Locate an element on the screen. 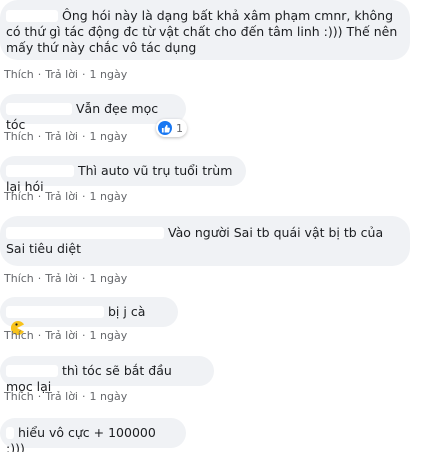  comment-text: hiểu vô cực + 100000 :))) is located at coordinates (81, 438).